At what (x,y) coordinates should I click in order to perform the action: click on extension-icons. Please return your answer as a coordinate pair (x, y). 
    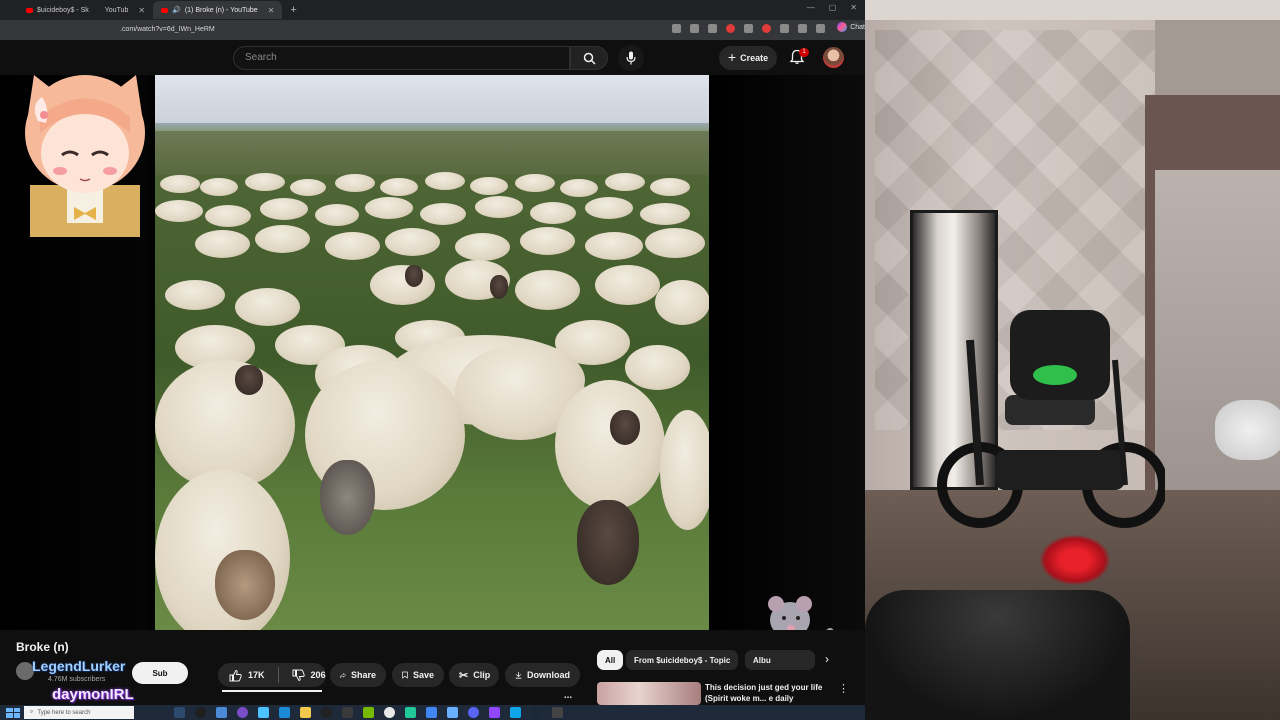
    Looking at the image, I should click on (748, 28).